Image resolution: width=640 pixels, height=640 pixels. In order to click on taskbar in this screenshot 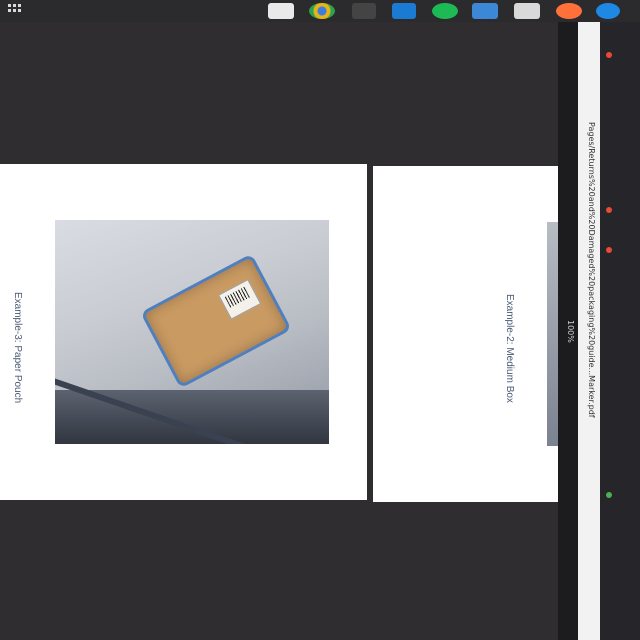, I will do `click(320, 11)`.